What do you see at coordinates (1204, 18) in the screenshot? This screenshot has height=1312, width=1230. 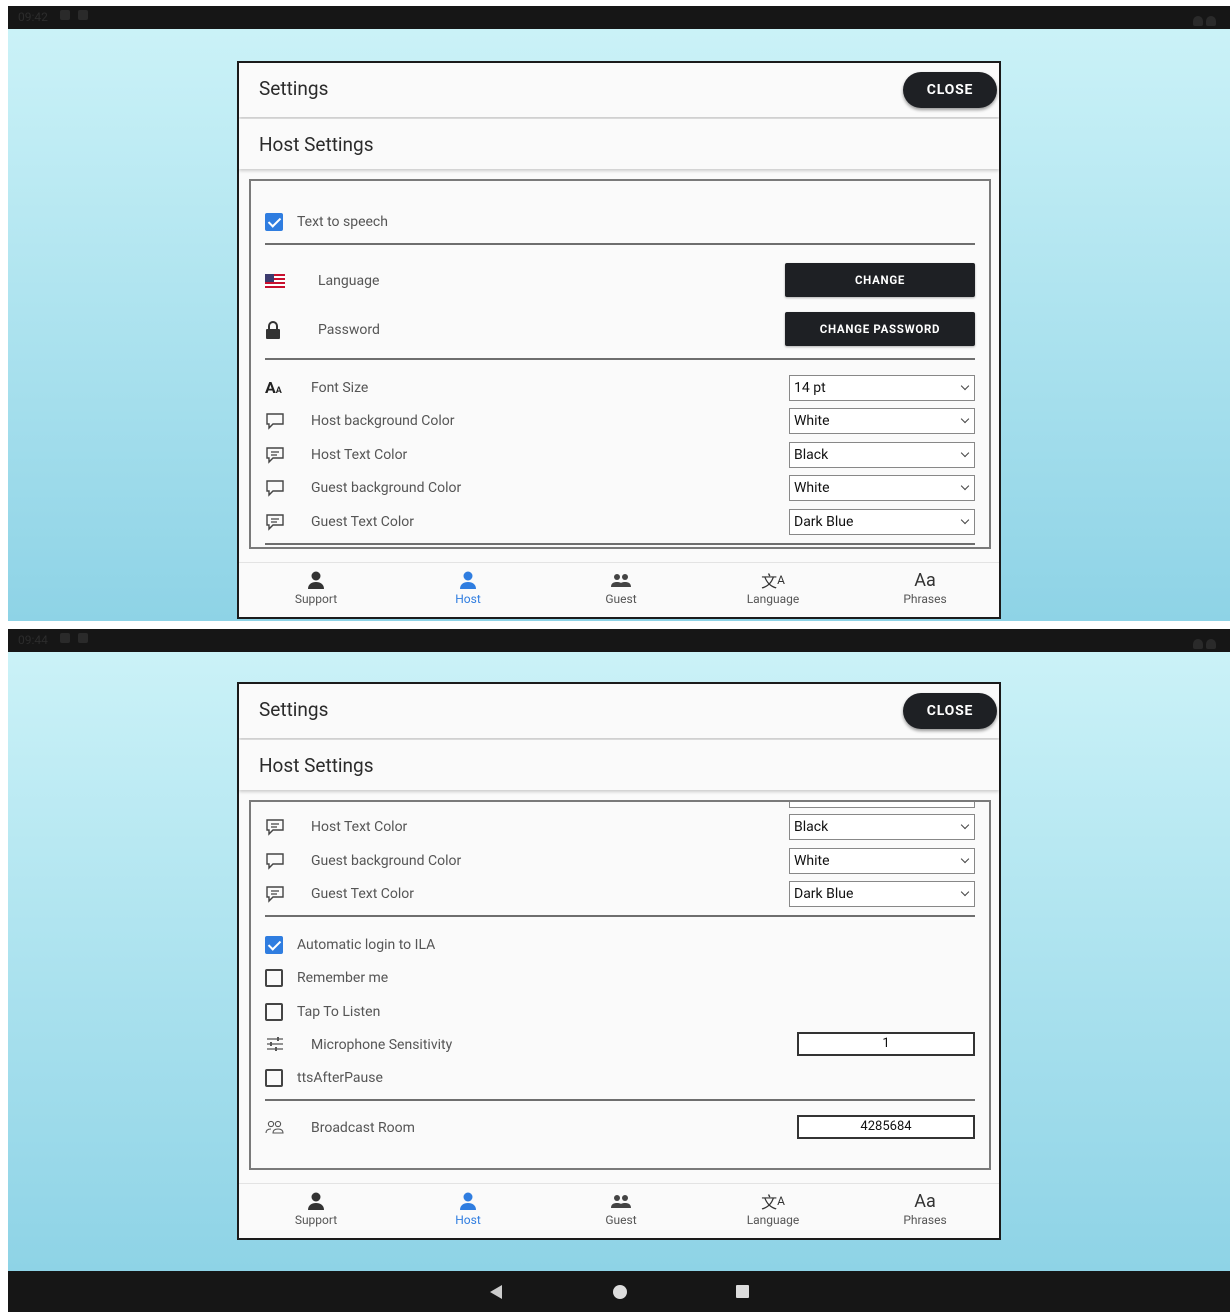 I see `wifi-battery-icon` at bounding box center [1204, 18].